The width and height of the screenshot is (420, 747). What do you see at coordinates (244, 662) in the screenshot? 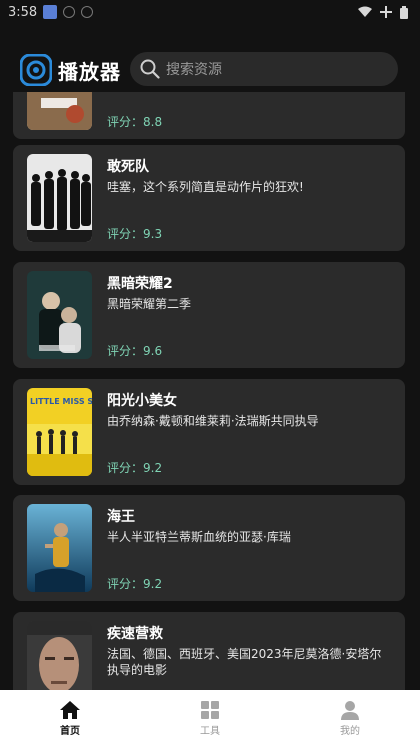
I see `movie-description: 法国、德国、西班牙、美国2023年尼莫洛德·安塔尔执导的电影` at bounding box center [244, 662].